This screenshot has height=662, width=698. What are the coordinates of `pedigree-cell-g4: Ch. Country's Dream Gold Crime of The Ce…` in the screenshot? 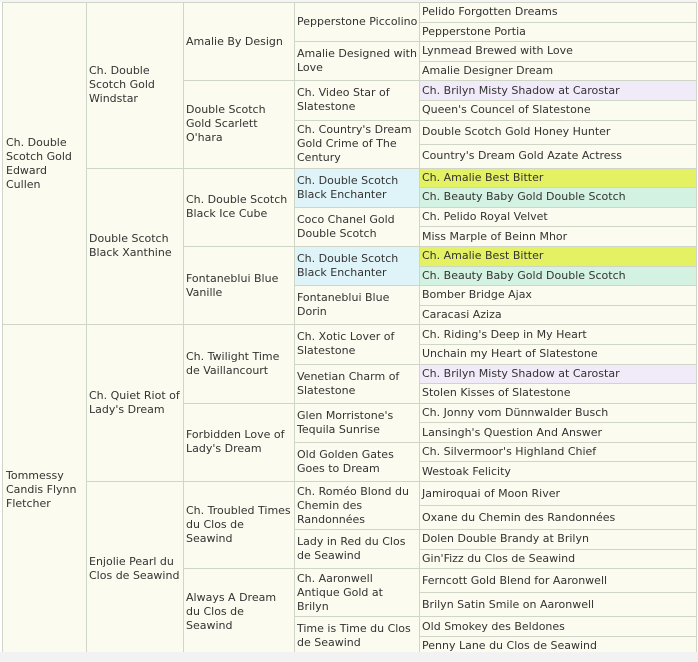 It's located at (357, 144).